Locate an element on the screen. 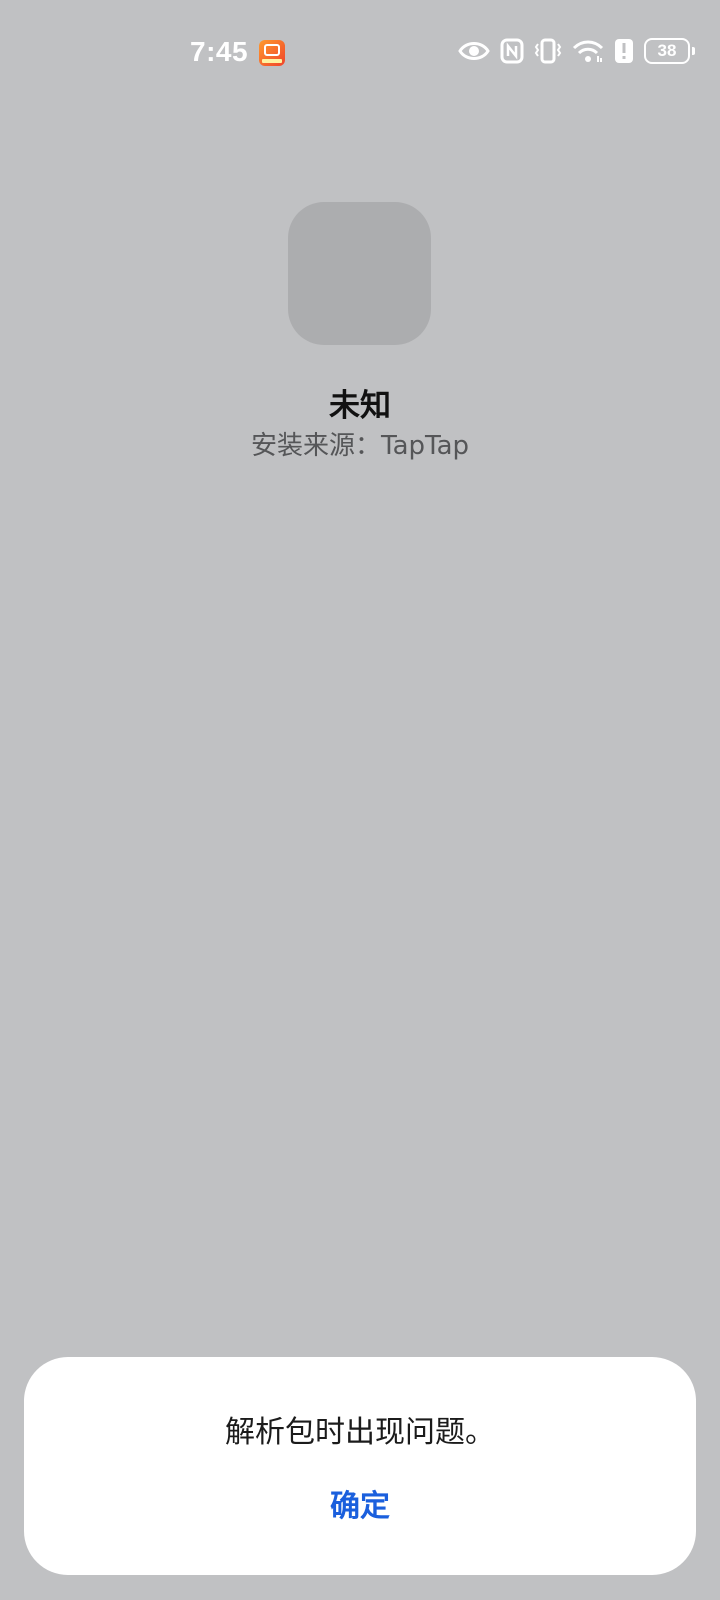  error-dialog: 解析包时出现问题。 确定 is located at coordinates (360, 1466).